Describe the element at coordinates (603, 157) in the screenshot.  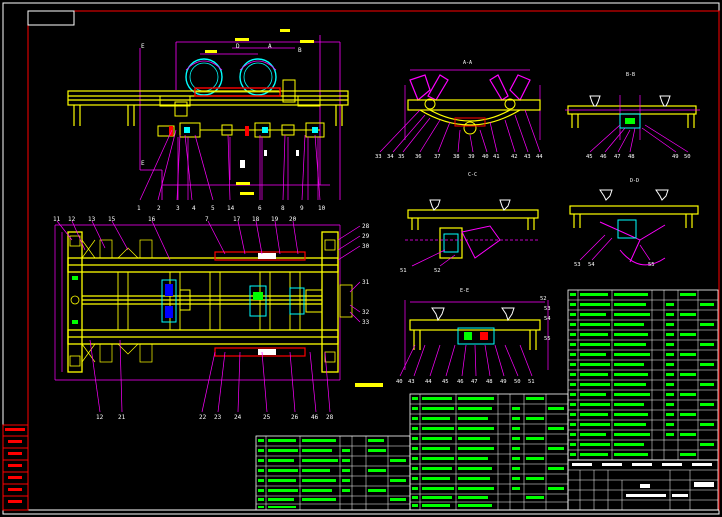
I see `bb-callout-46: 46` at that location.